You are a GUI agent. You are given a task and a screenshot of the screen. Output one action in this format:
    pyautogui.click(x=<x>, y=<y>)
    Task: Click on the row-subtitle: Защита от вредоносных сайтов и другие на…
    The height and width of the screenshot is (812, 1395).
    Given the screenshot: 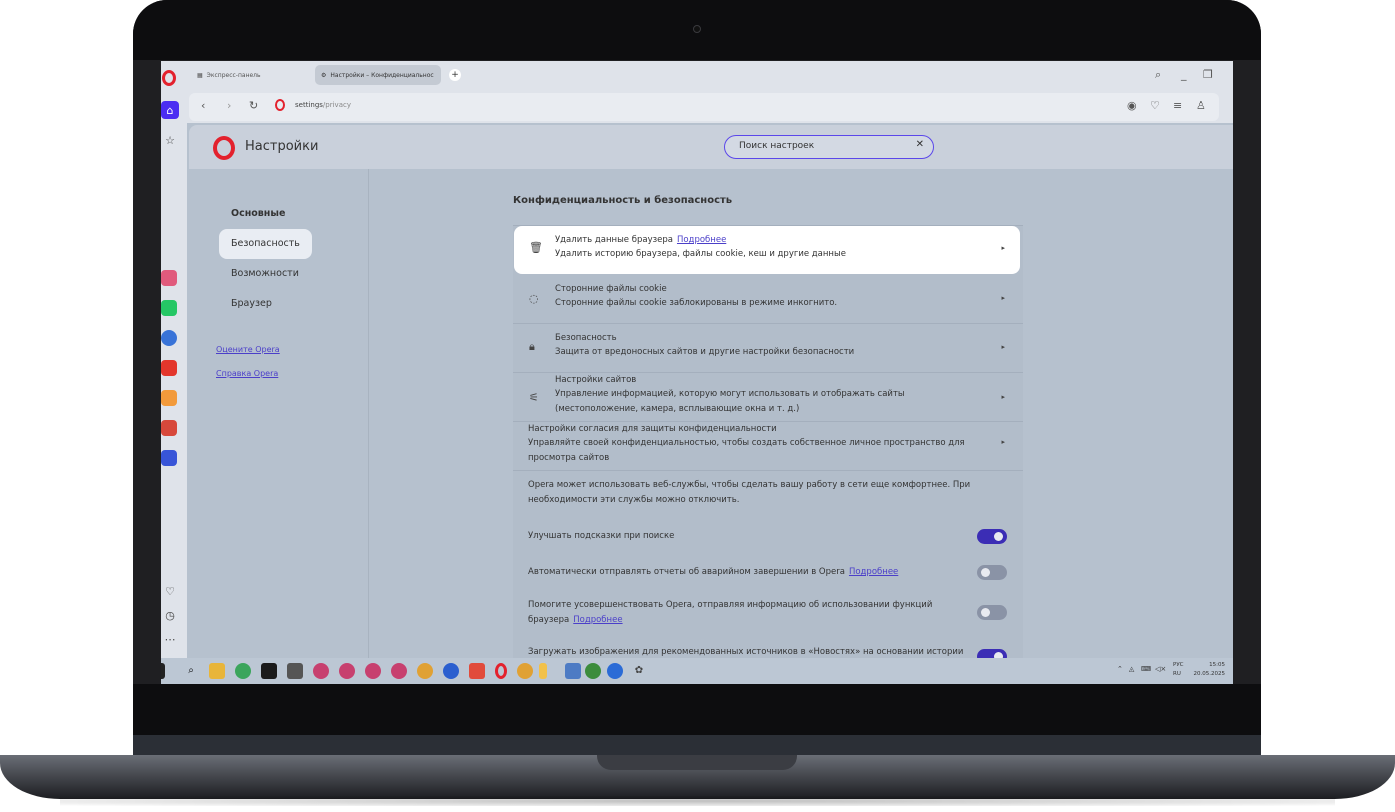 What is the action you would take?
    pyautogui.click(x=705, y=352)
    